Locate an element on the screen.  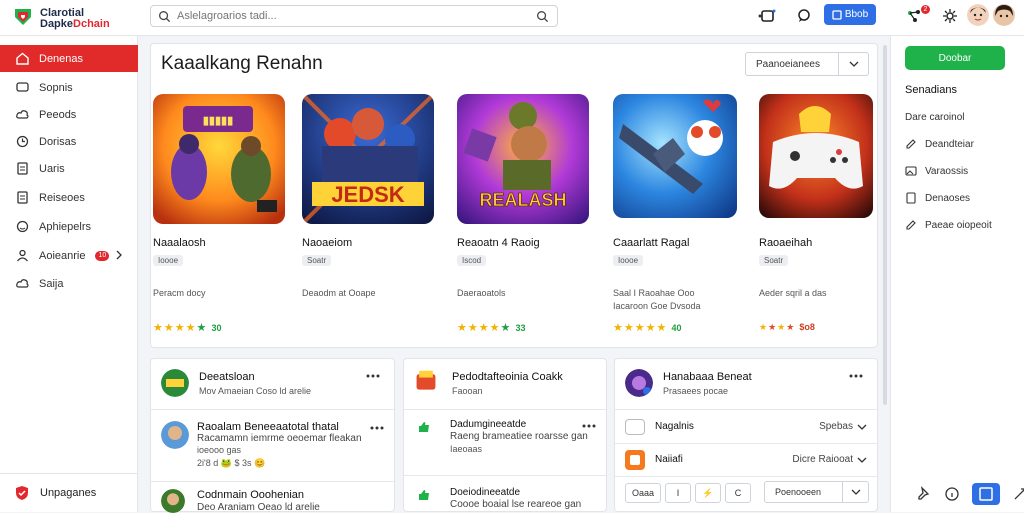
sidebar-item-users: Aoieanrie 10 is located at coordinates (69, 255).